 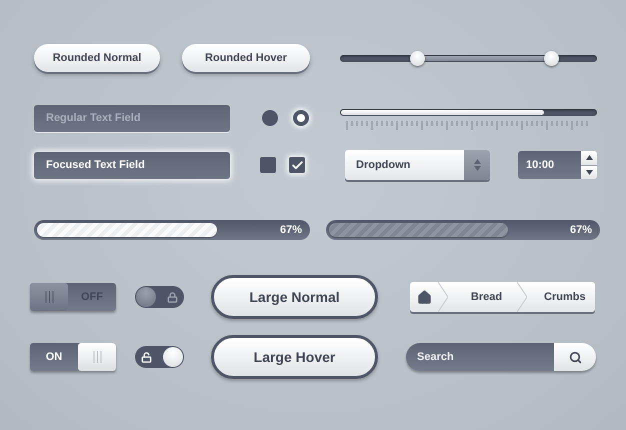 I want to click on increment-button, so click(x=589, y=158).